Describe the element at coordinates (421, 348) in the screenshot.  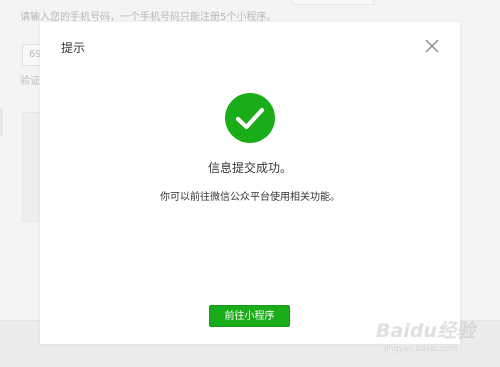
I see `watermark-url: jingyan.baidu.com` at that location.